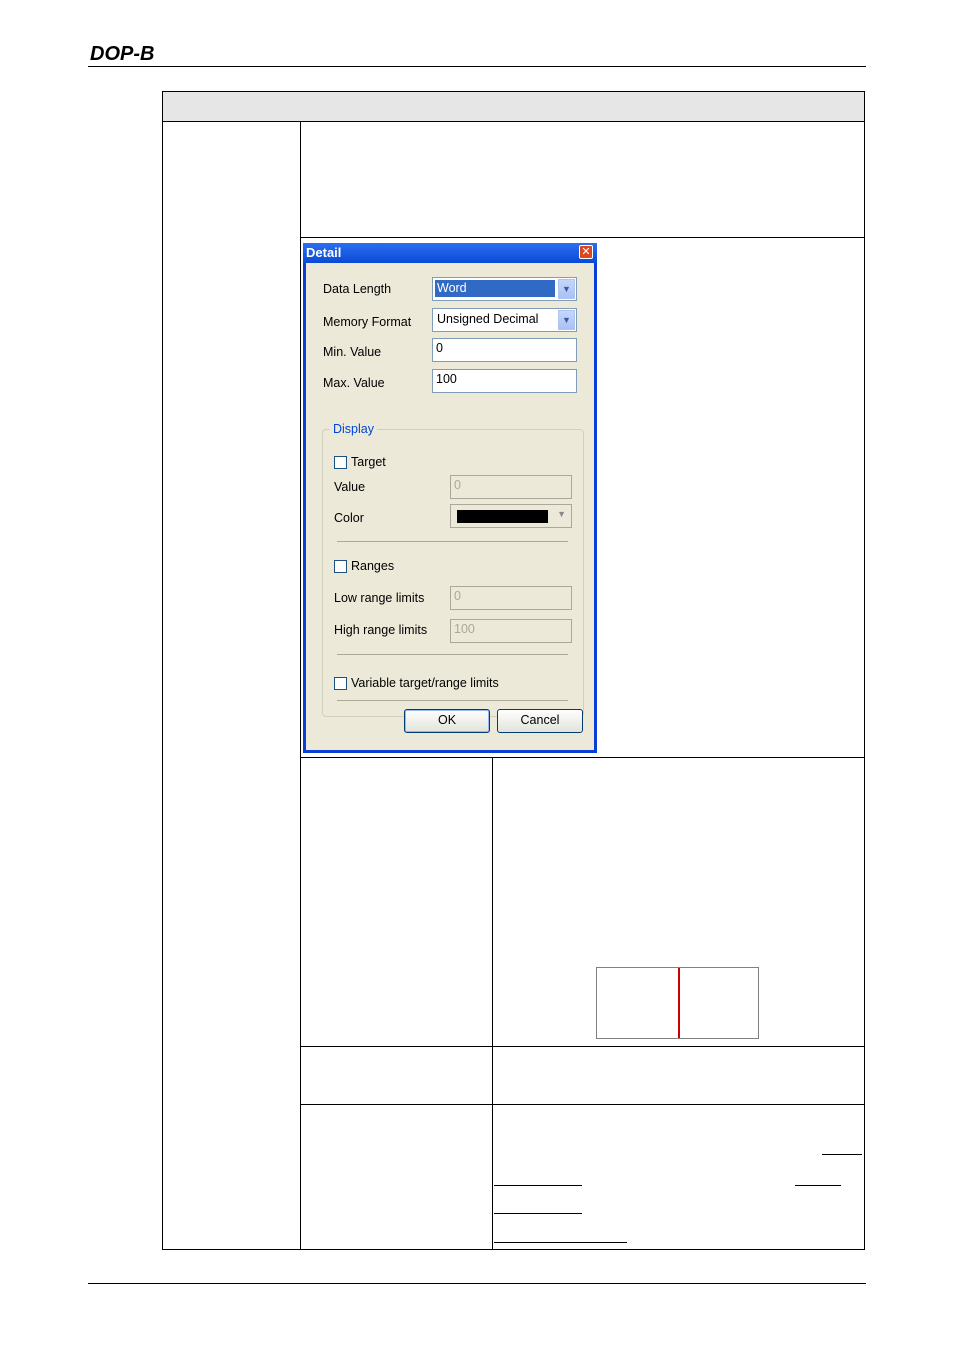  I want to click on data-length-label: Data Length, so click(357, 289).